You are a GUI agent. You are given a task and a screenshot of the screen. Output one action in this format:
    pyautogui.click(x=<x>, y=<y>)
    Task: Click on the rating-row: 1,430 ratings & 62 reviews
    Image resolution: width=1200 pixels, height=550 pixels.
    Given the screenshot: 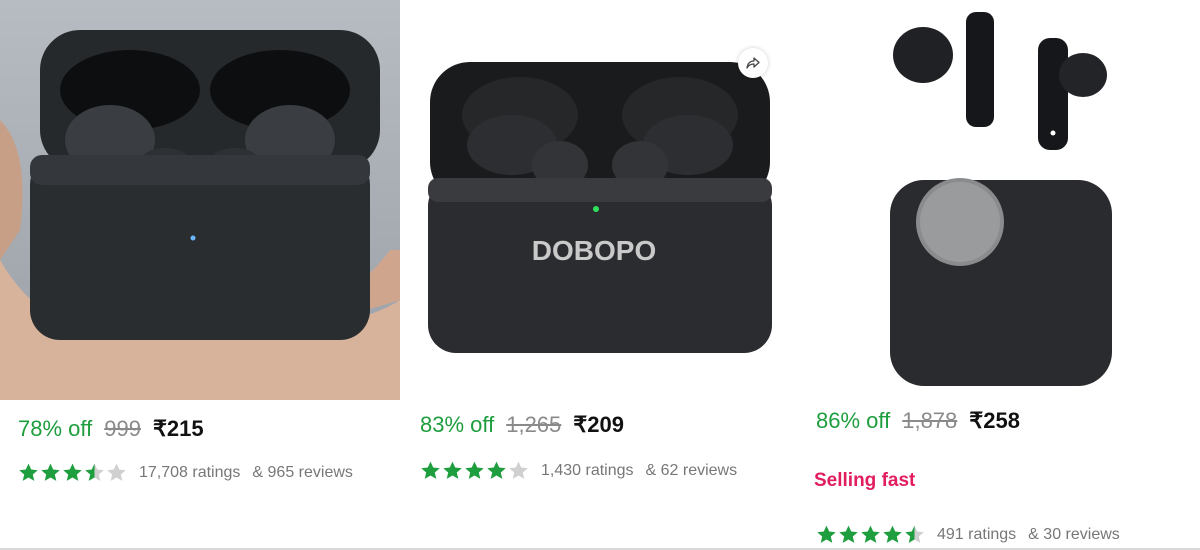 What is the action you would take?
    pyautogui.click(x=578, y=470)
    